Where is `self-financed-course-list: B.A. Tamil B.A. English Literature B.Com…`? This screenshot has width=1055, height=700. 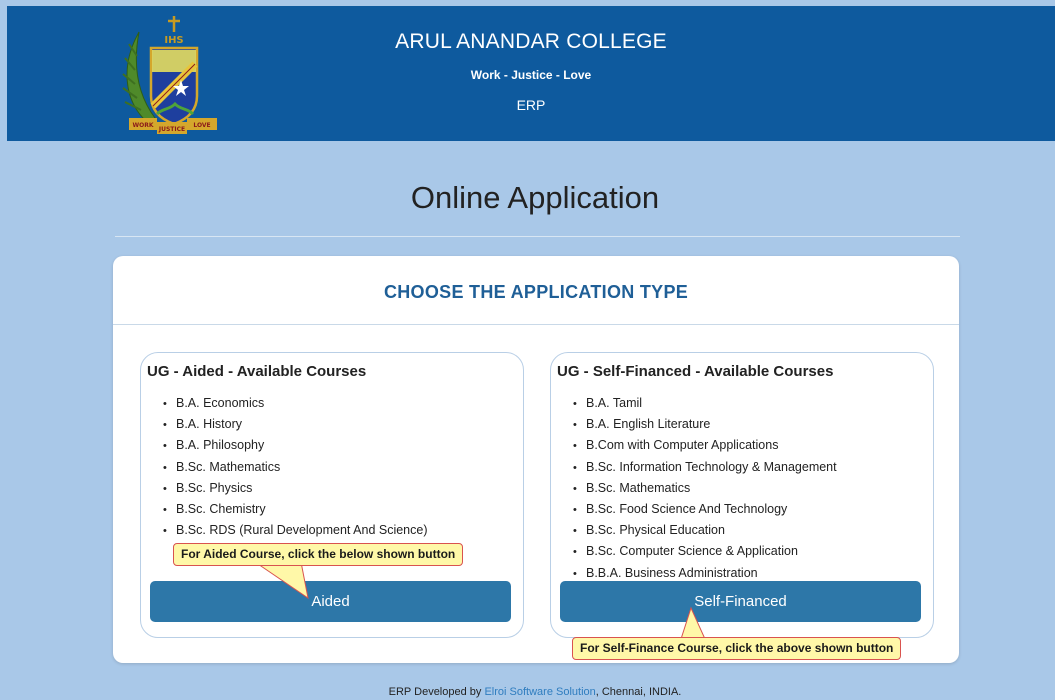 self-financed-course-list: B.A. Tamil B.A. English Literature B.Com… is located at coordinates (705, 488).